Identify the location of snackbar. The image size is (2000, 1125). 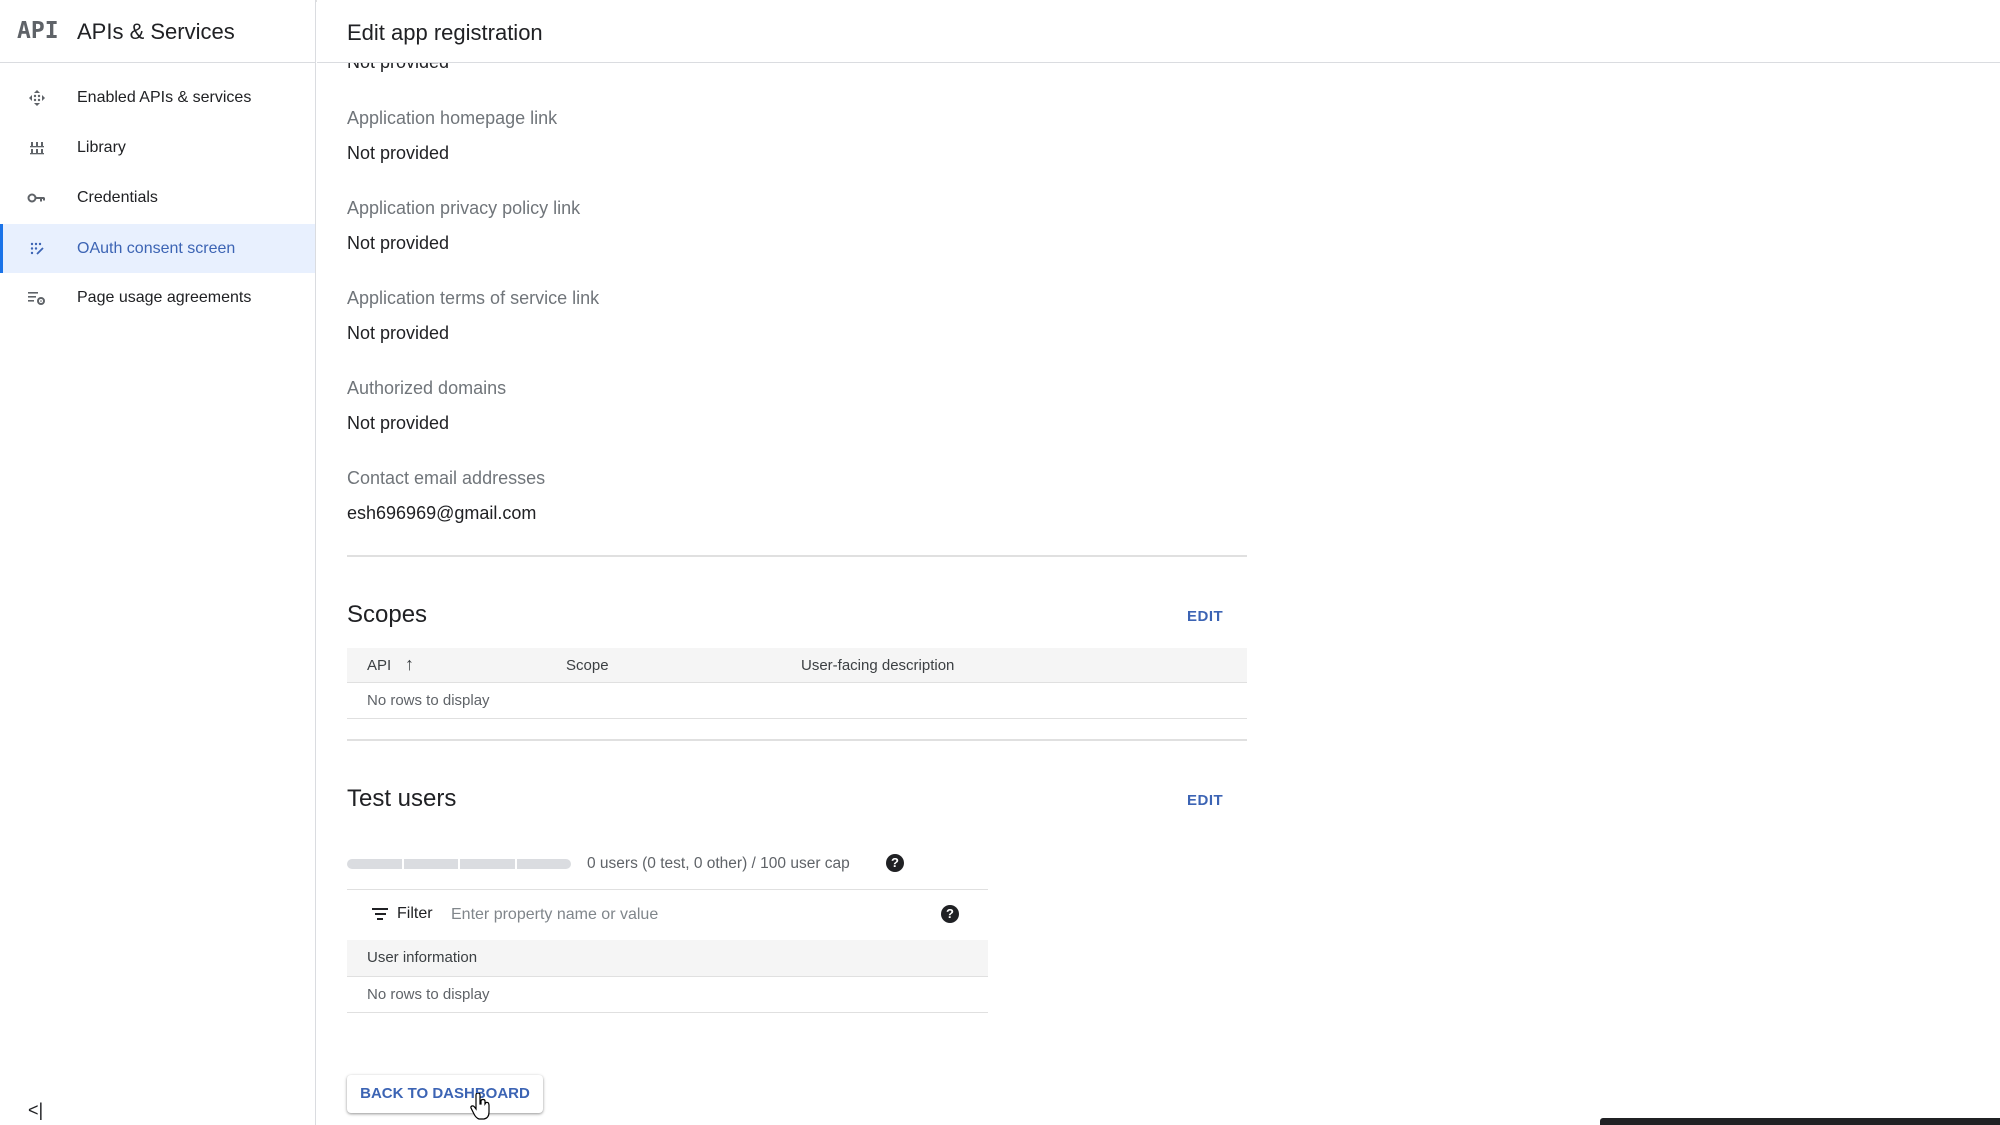
(1800, 1121).